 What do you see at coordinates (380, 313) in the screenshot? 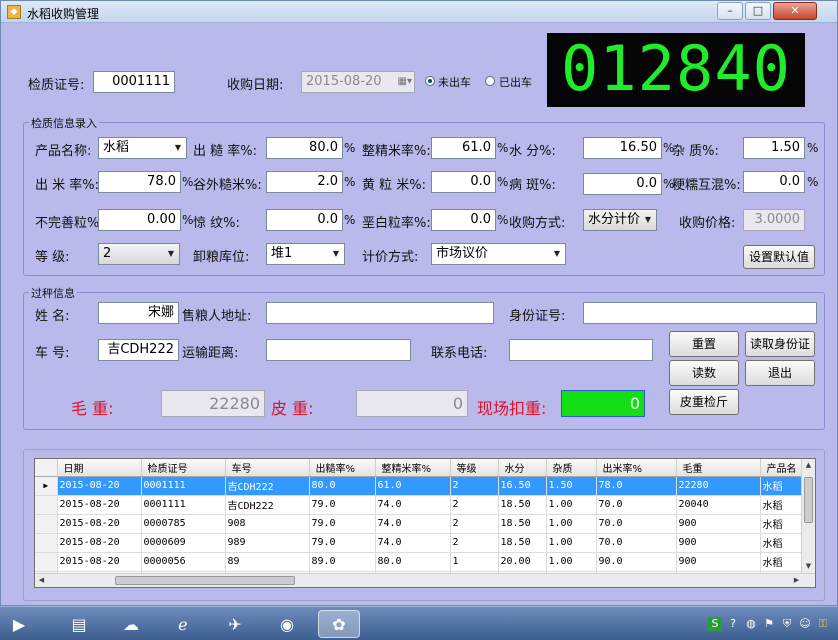
I see `addr-input` at bounding box center [380, 313].